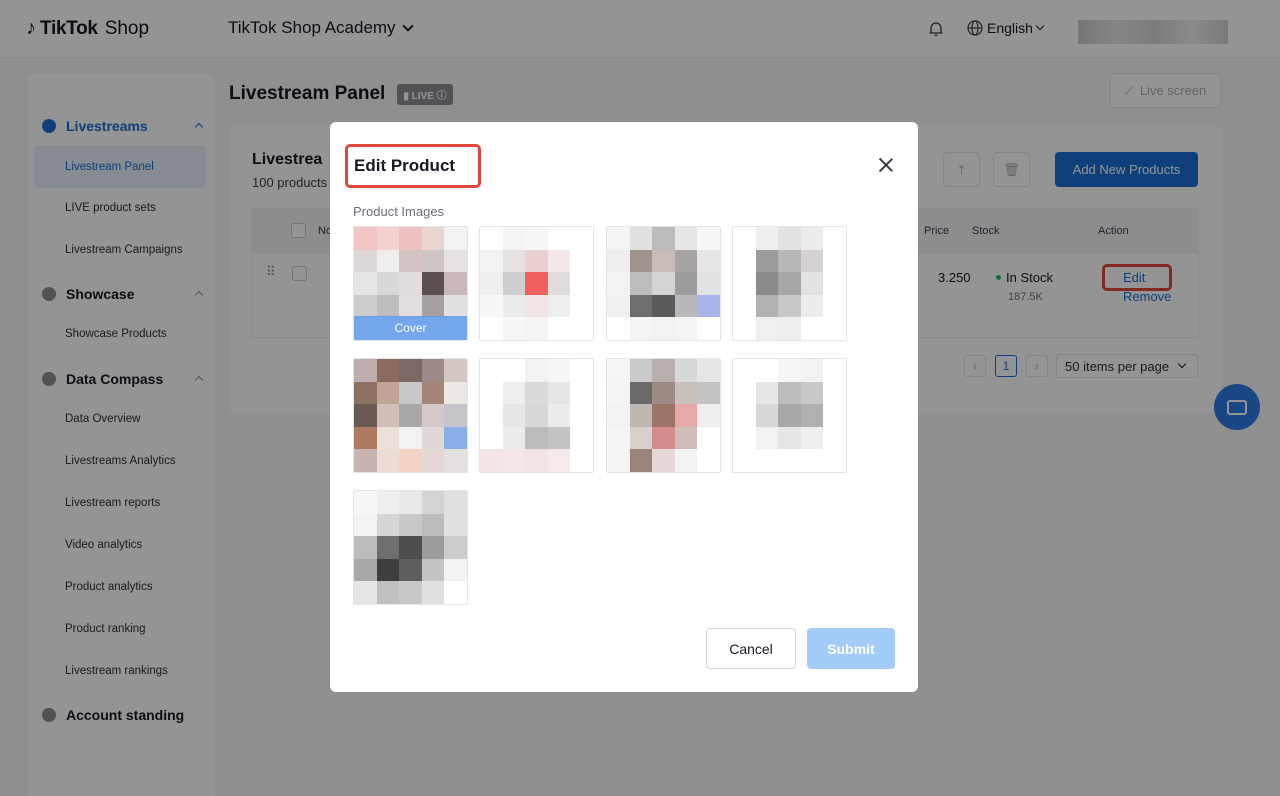 The height and width of the screenshot is (796, 1280). Describe the element at coordinates (410, 283) in the screenshot. I see `product-image-thumb: Cover` at that location.